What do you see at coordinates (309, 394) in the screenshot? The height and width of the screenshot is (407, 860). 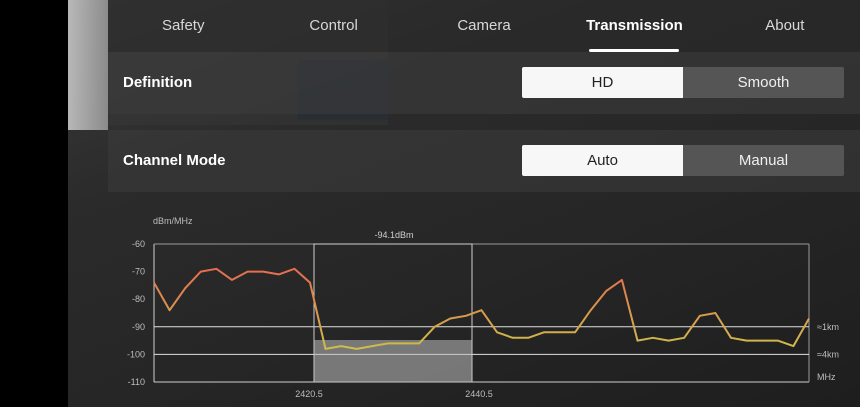 I see `x-tick-label: 2420.5` at bounding box center [309, 394].